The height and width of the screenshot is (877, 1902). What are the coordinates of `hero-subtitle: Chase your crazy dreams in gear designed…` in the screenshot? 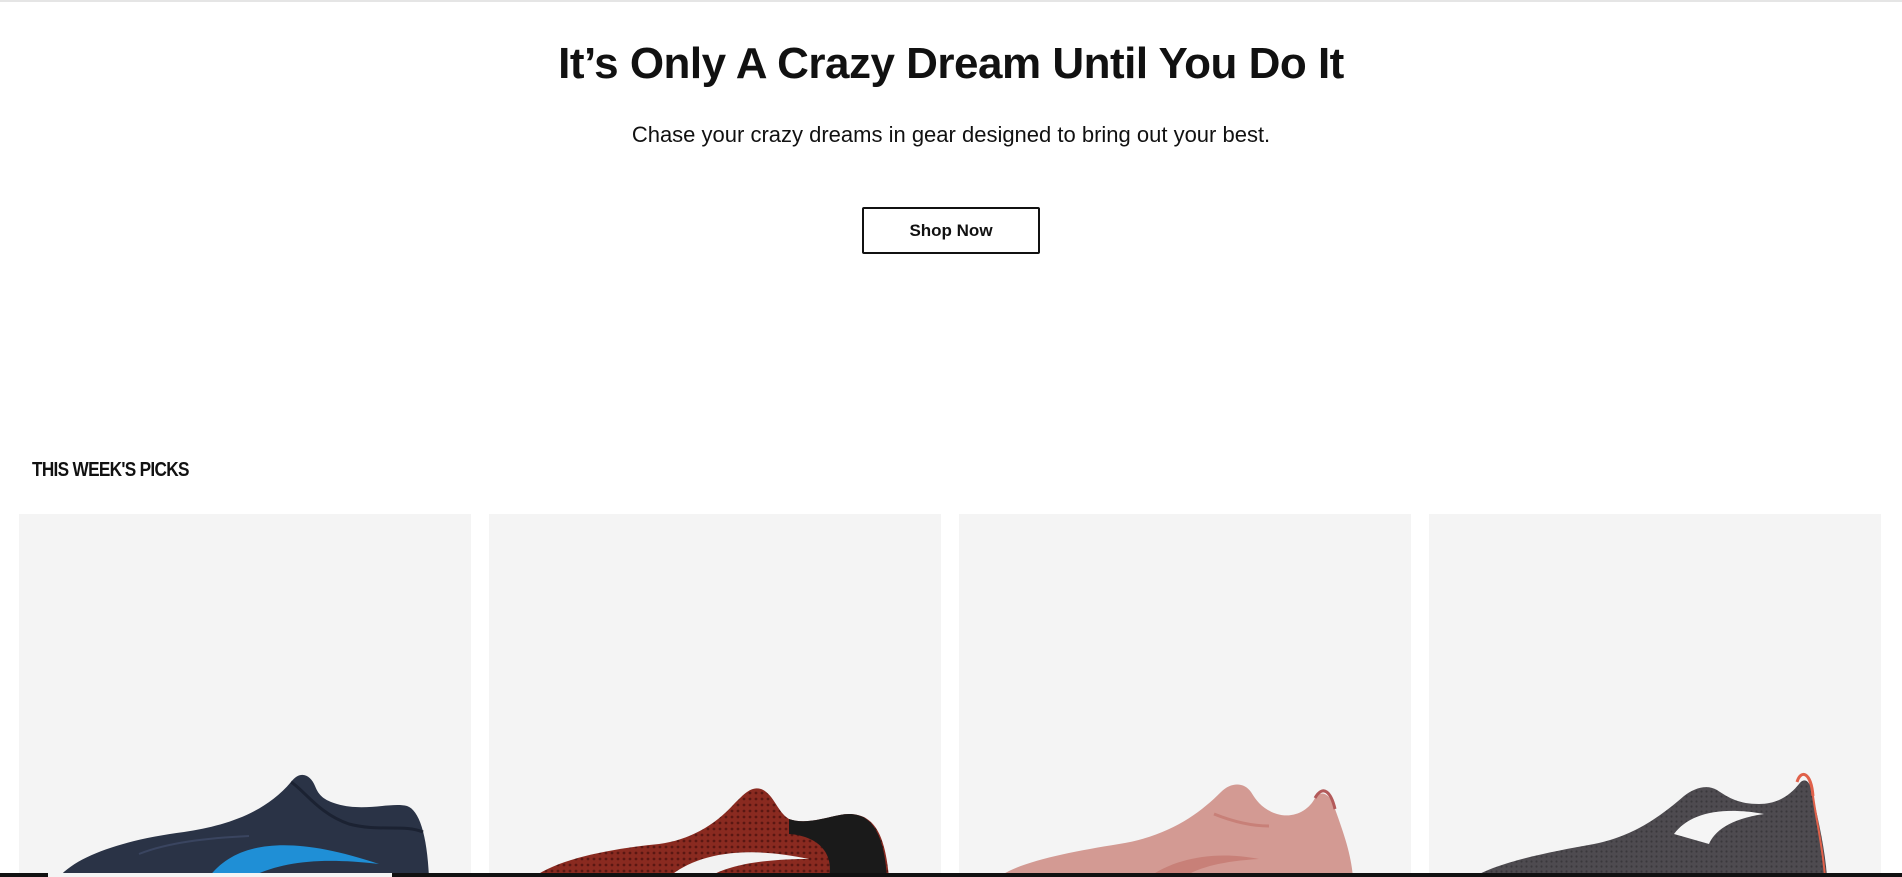 It's located at (951, 134).